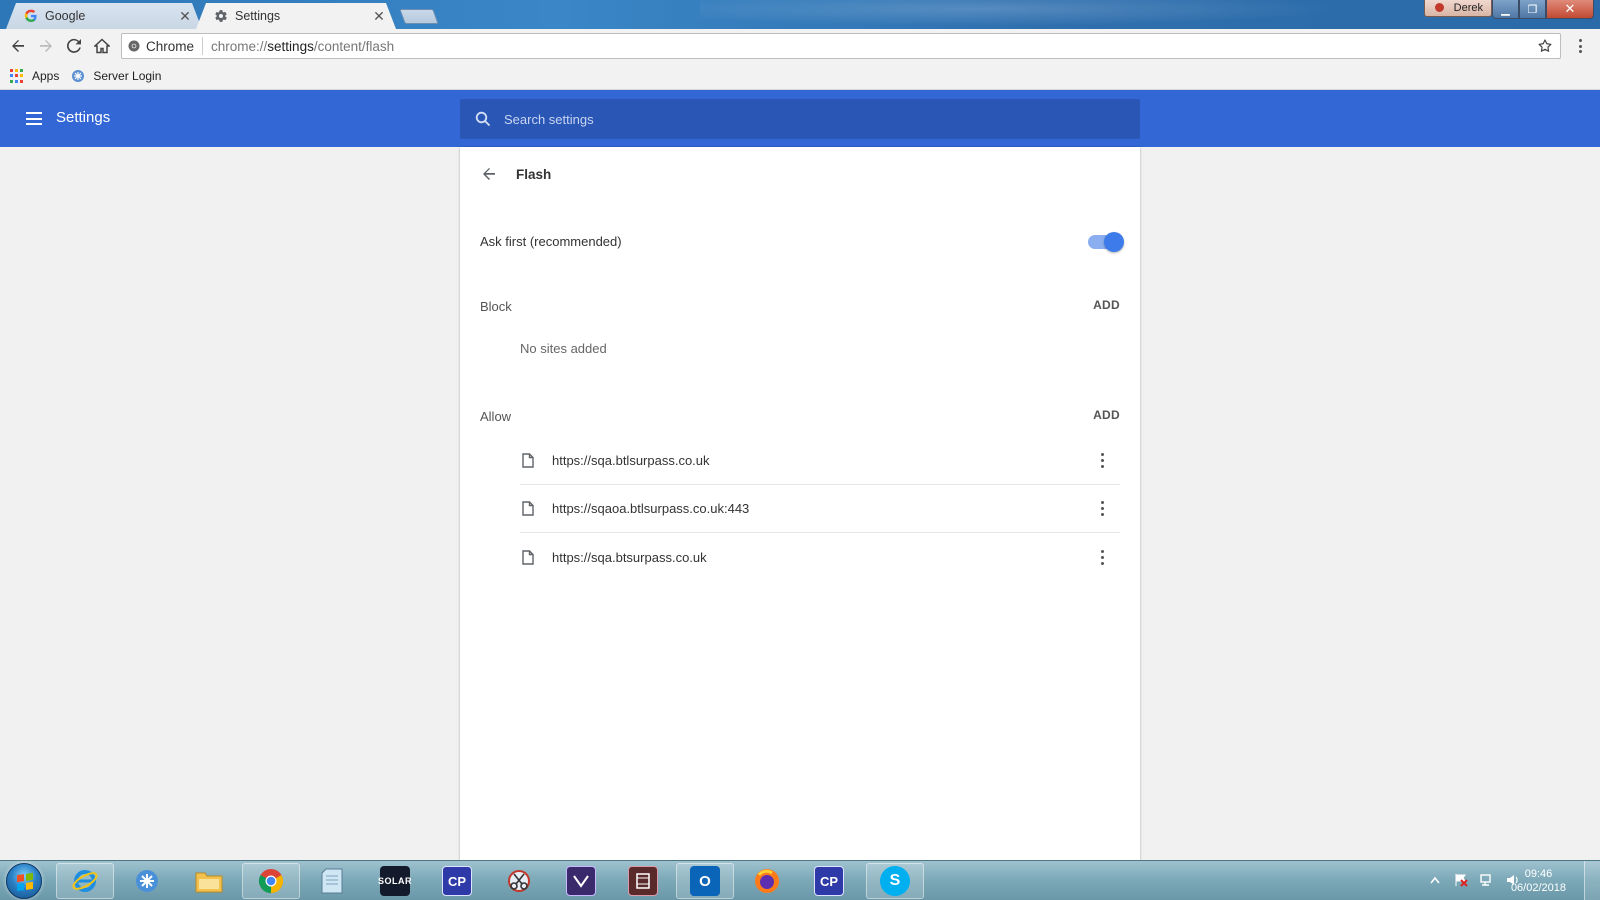  Describe the element at coordinates (1570, 9) in the screenshot. I see `close-window-button: ✕` at that location.